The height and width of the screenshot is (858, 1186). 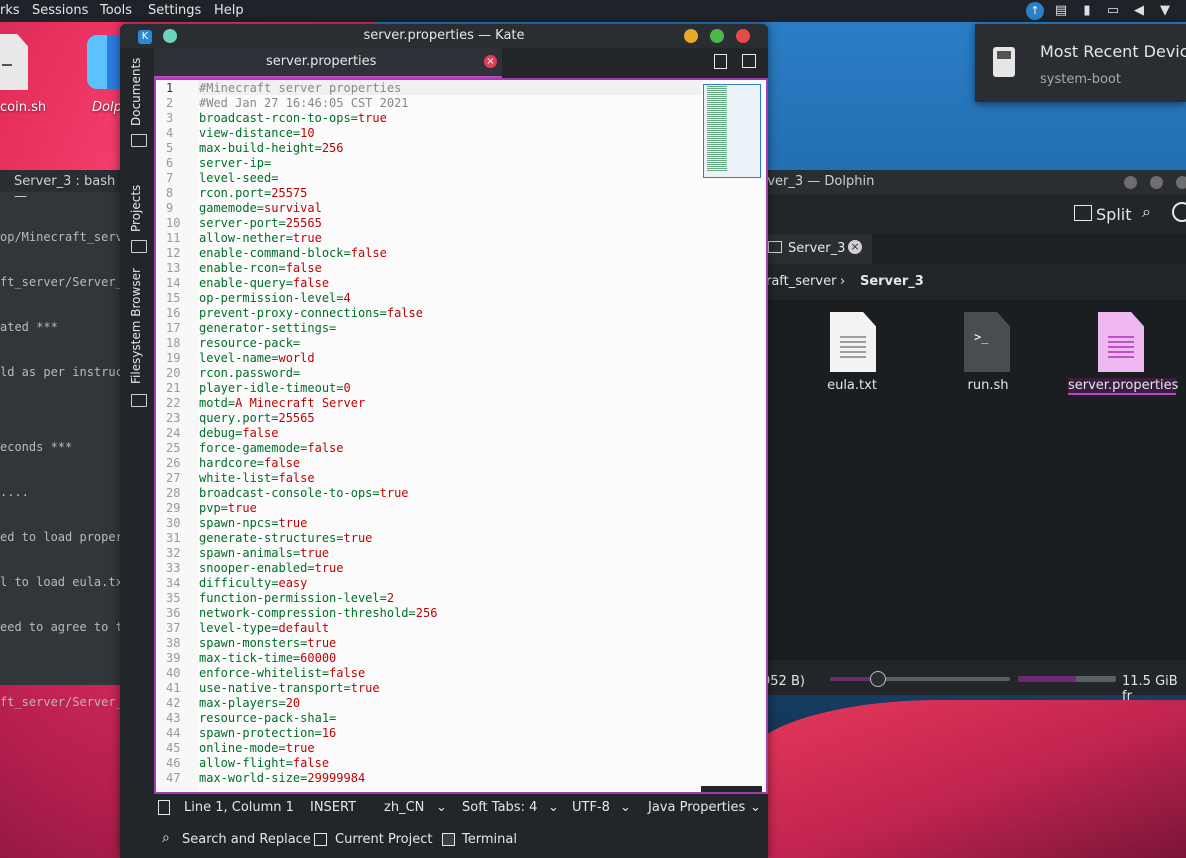 I want to click on code-line: use-native-transport=true, so click(x=289, y=688).